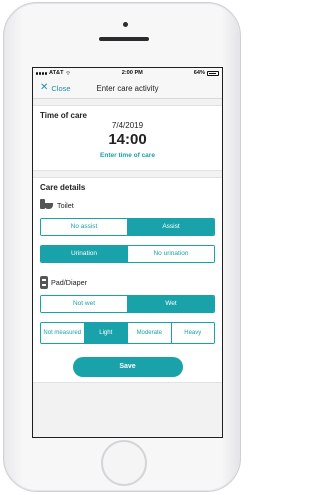 The height and width of the screenshot is (495, 320). I want to click on assist-toggle: No assist Assist, so click(127, 227).